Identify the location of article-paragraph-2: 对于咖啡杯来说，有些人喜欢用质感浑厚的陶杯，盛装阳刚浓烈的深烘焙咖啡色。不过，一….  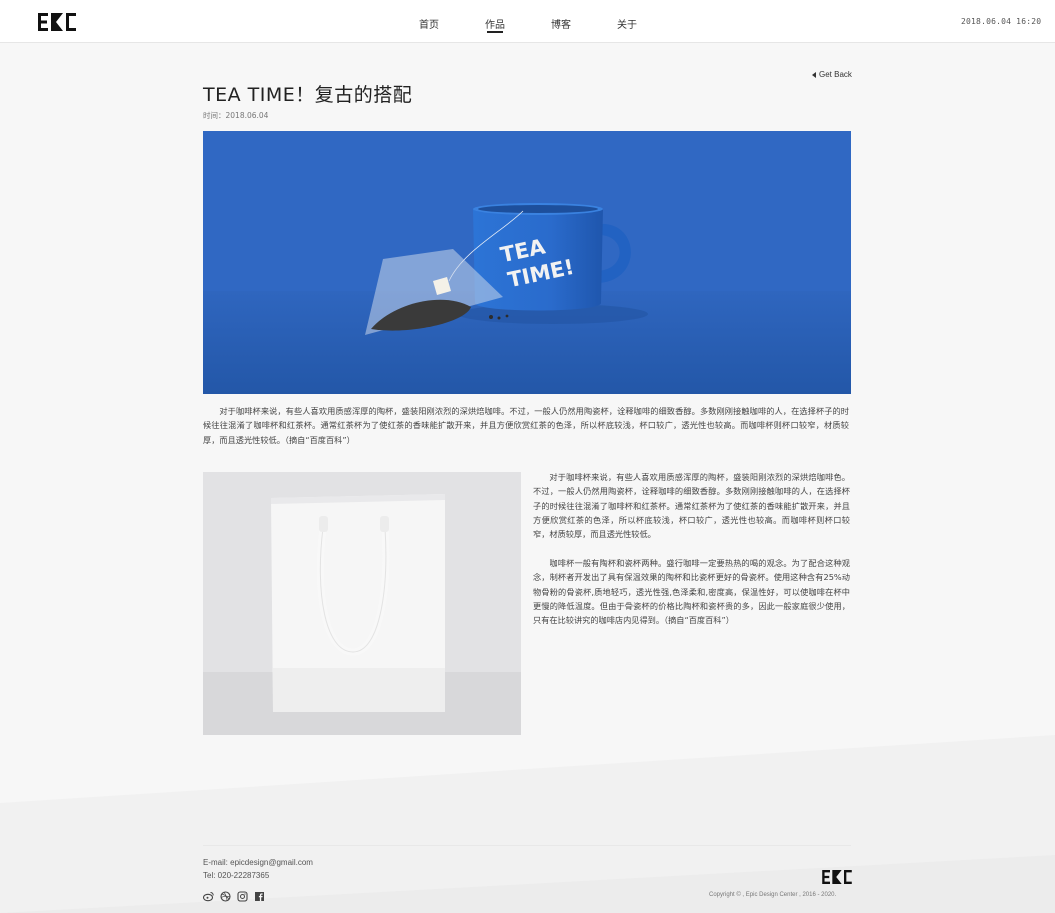
(691, 506).